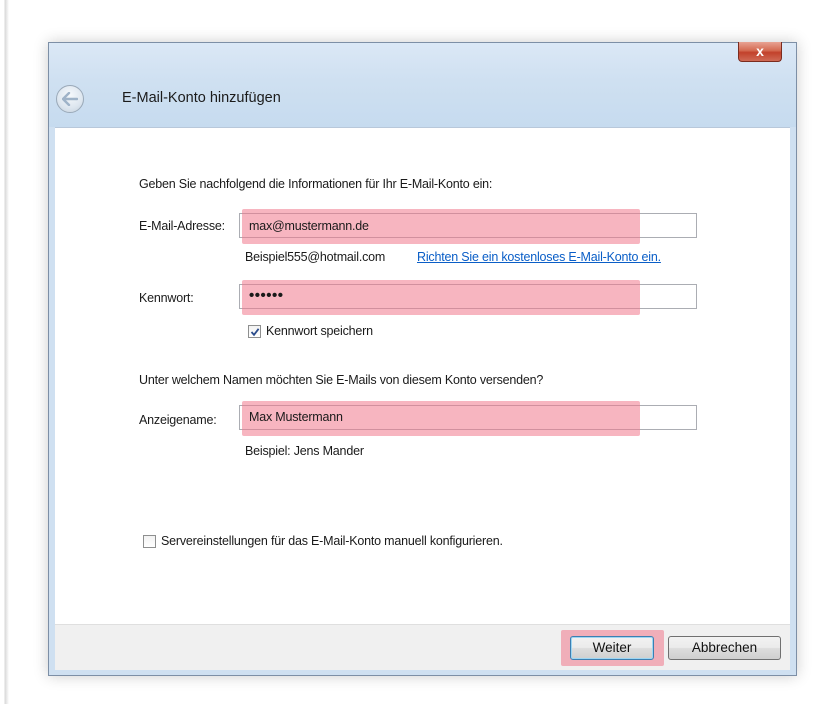 Image resolution: width=822 pixels, height=704 pixels. What do you see at coordinates (441, 297) in the screenshot?
I see `password-highlight` at bounding box center [441, 297].